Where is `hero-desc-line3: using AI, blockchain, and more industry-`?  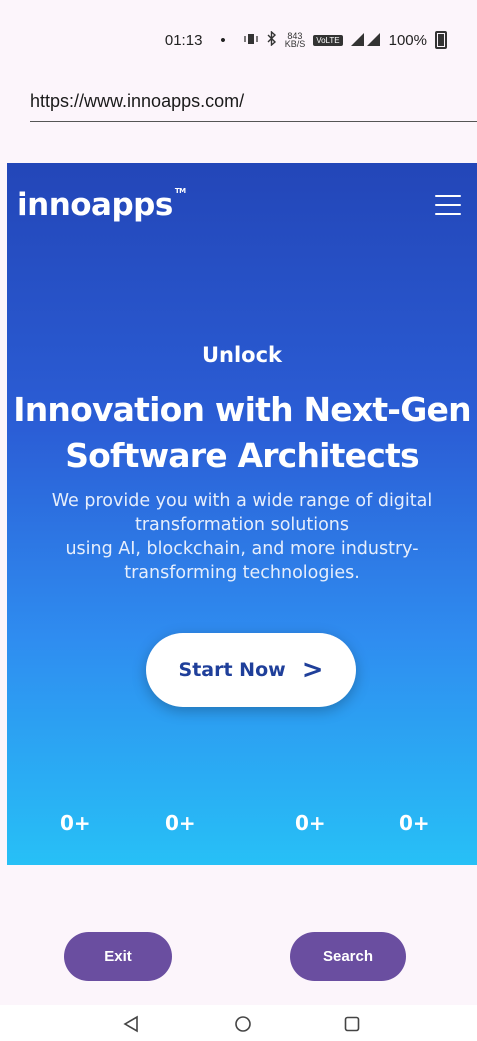 hero-desc-line3: using AI, blockchain, and more industry- is located at coordinates (242, 549).